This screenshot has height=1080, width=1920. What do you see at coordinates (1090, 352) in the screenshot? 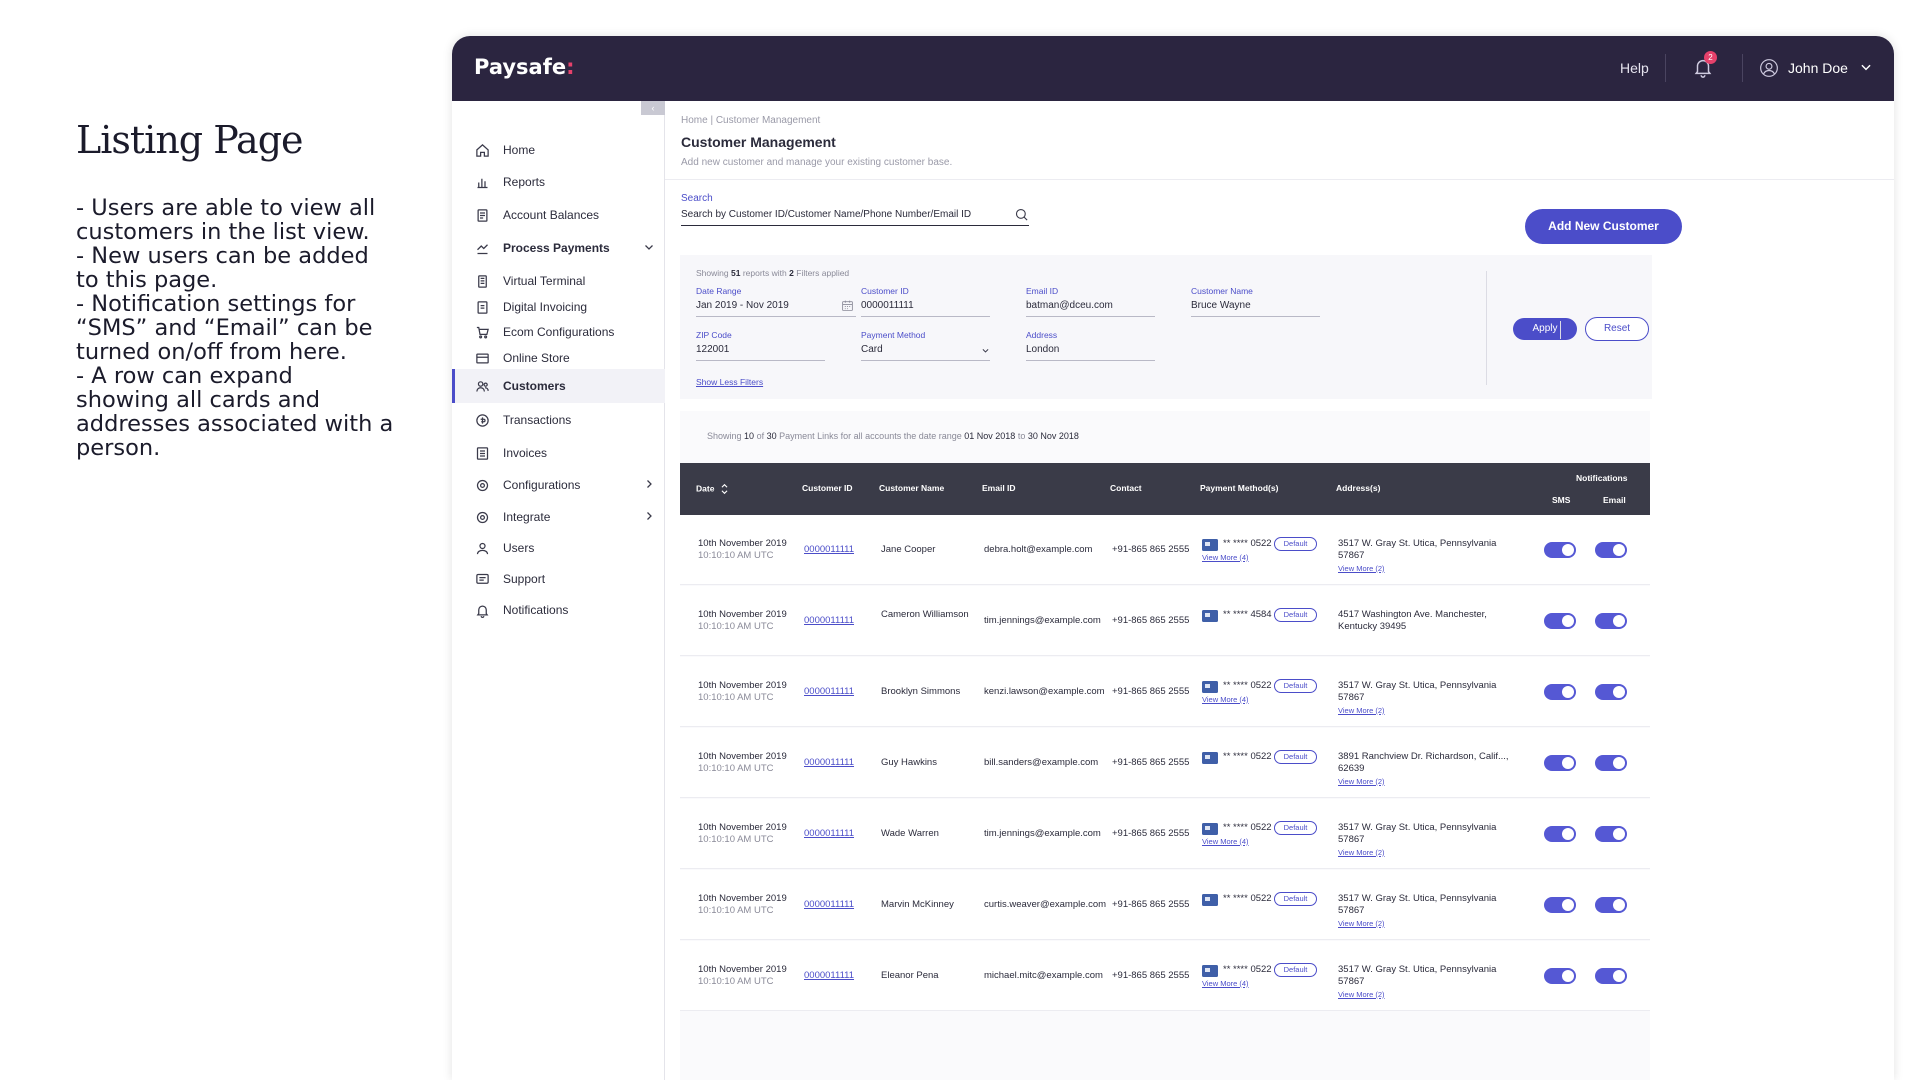
I see `address-field: London` at bounding box center [1090, 352].